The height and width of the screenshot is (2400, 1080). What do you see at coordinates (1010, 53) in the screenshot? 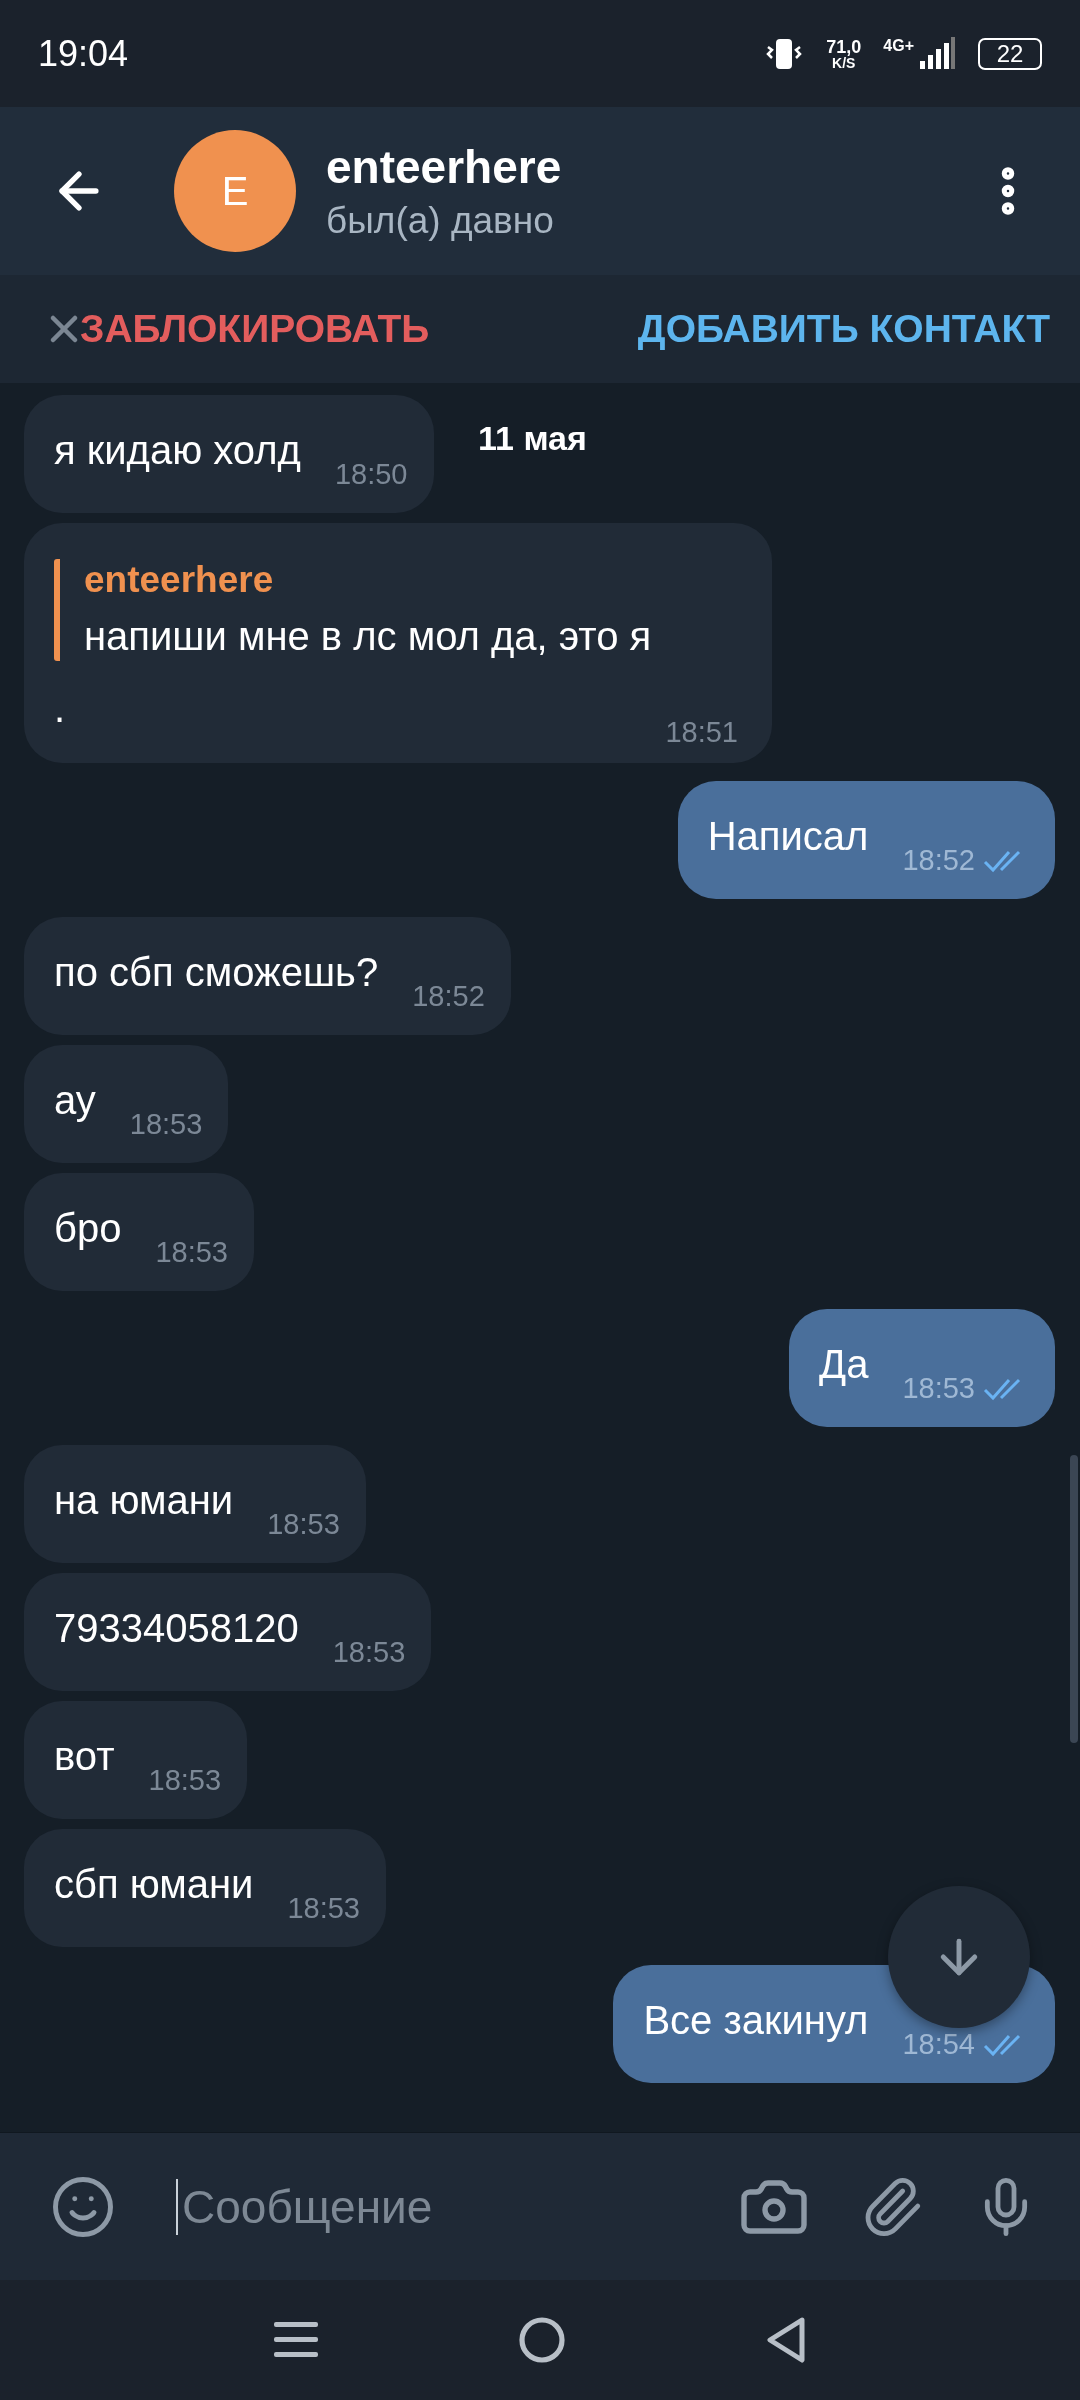
I see `battery-indicator: 22` at bounding box center [1010, 53].